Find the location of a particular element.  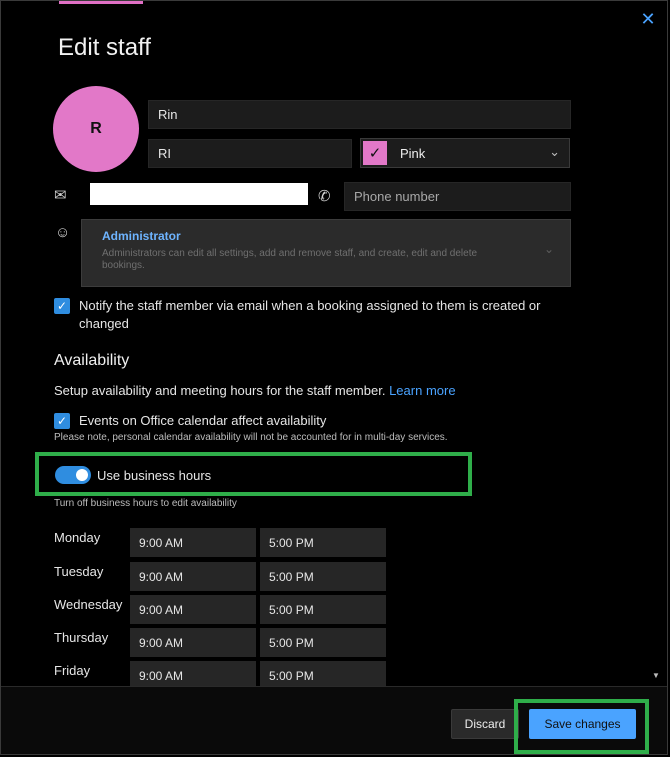

avatar: R is located at coordinates (96, 129).